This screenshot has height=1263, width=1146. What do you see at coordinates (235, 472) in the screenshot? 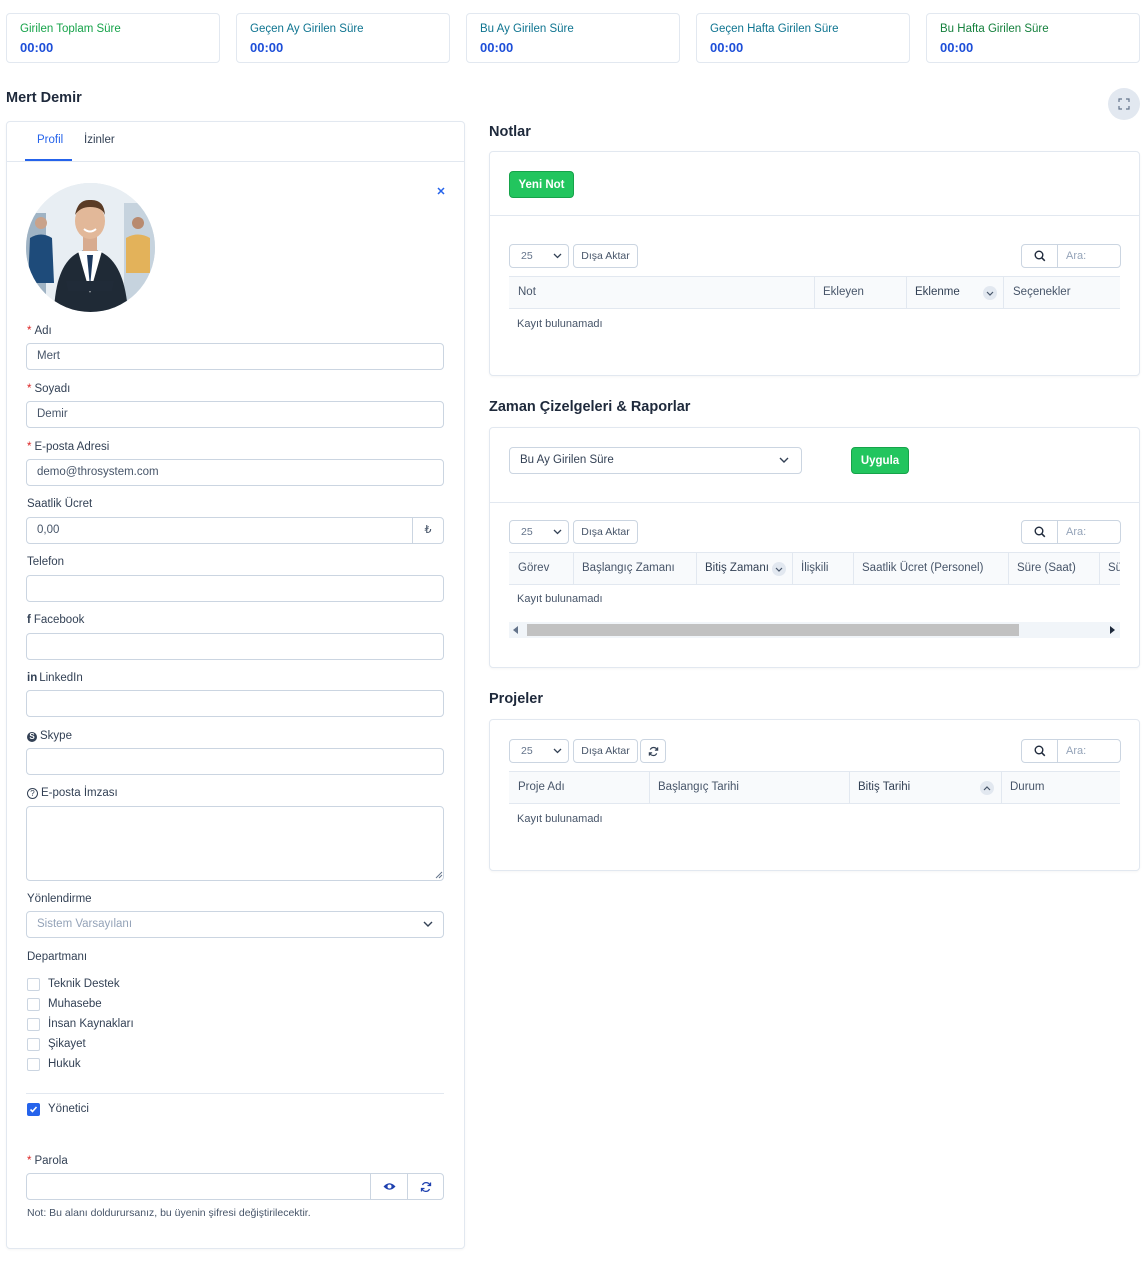
I see `email-input: demo@throsystem.com` at bounding box center [235, 472].